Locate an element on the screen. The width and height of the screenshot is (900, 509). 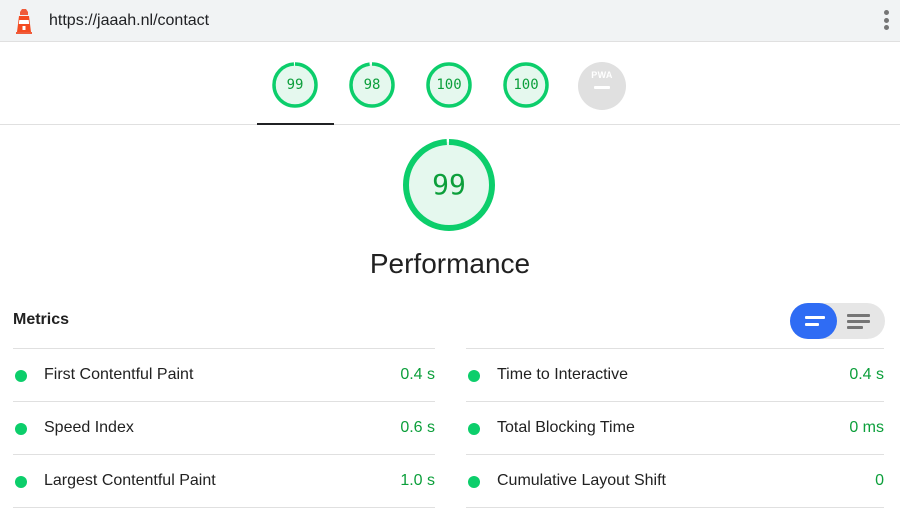
performance-score: 99 is located at coordinates (449, 184).